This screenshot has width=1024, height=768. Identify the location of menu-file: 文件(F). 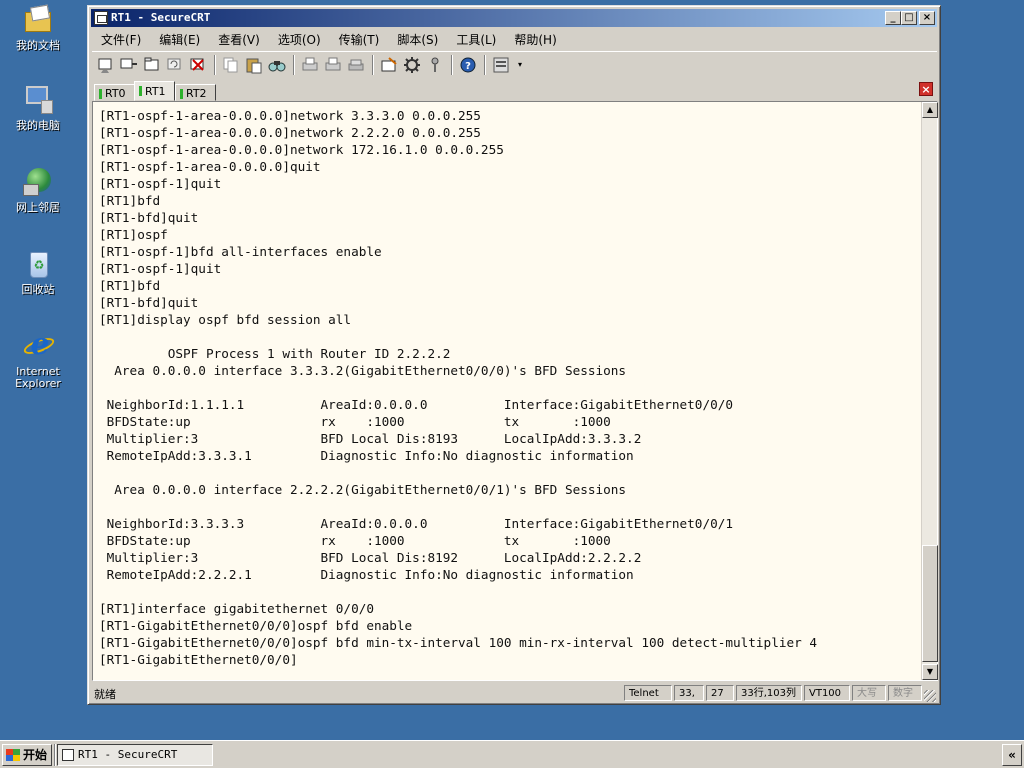
(121, 39).